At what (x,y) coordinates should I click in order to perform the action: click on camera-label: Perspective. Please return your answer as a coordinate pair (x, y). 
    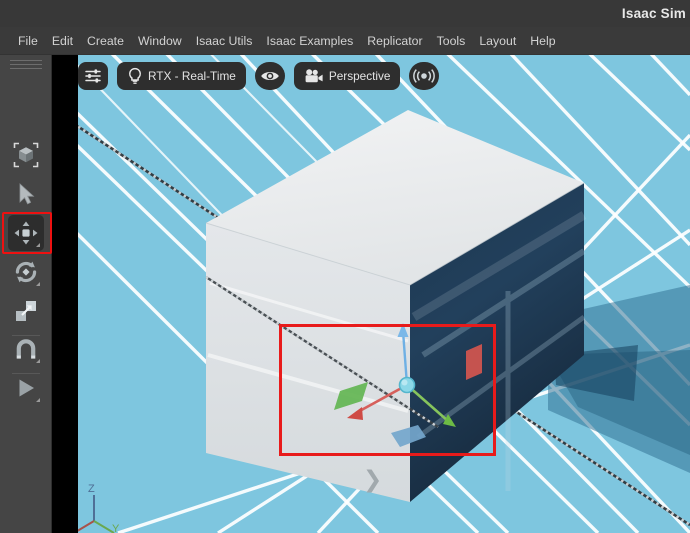
    Looking at the image, I should click on (359, 76).